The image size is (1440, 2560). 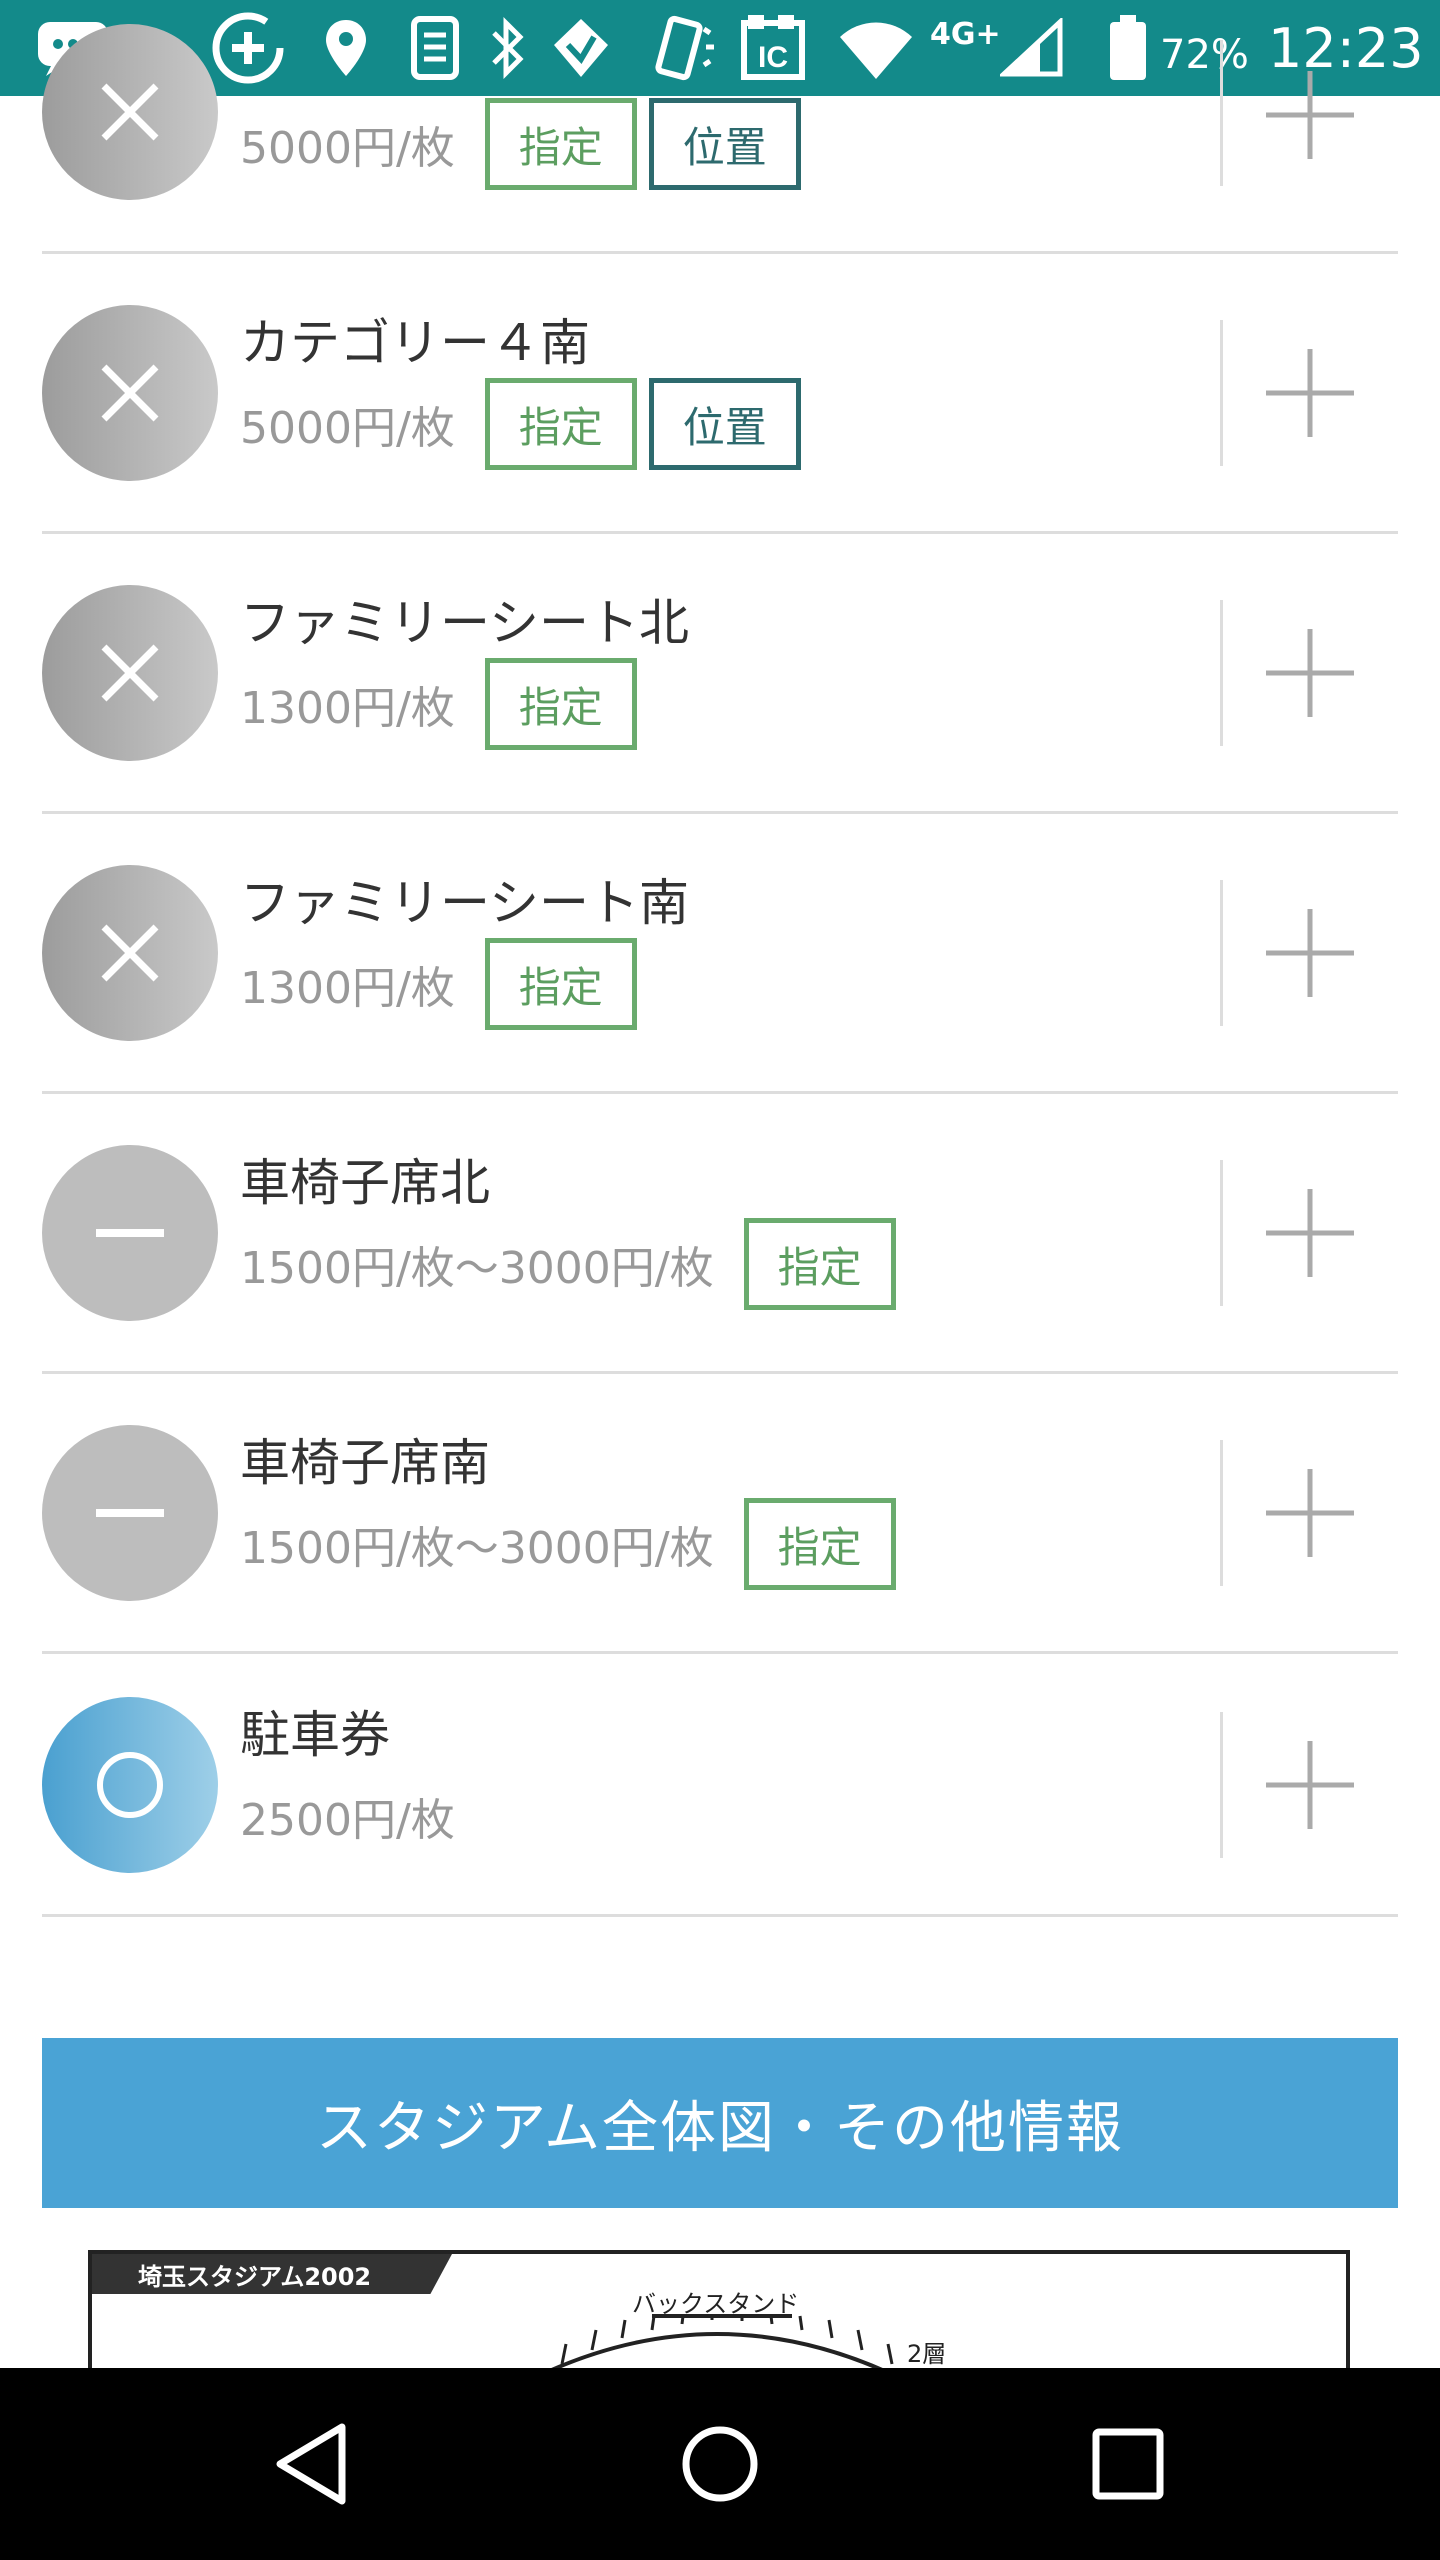 I want to click on ticket-price-line: 2500円/枚, so click(x=347, y=1816).